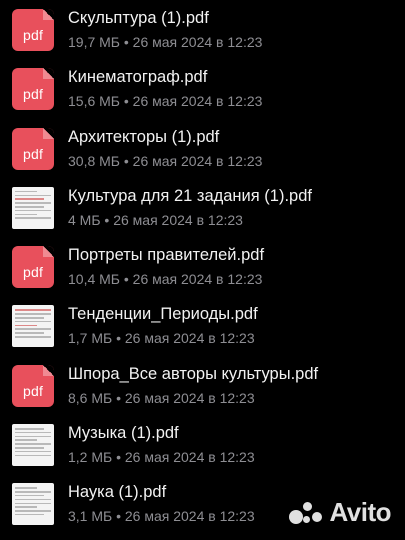  I want to click on file-name: Архитекторы (1).pdf, so click(144, 136).